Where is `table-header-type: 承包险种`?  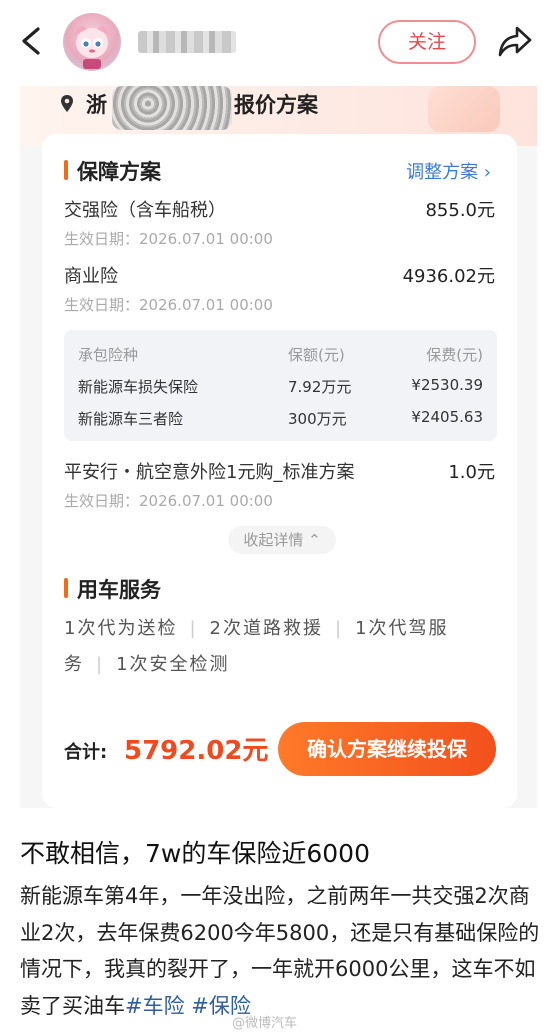 table-header-type: 承包险种 is located at coordinates (108, 355).